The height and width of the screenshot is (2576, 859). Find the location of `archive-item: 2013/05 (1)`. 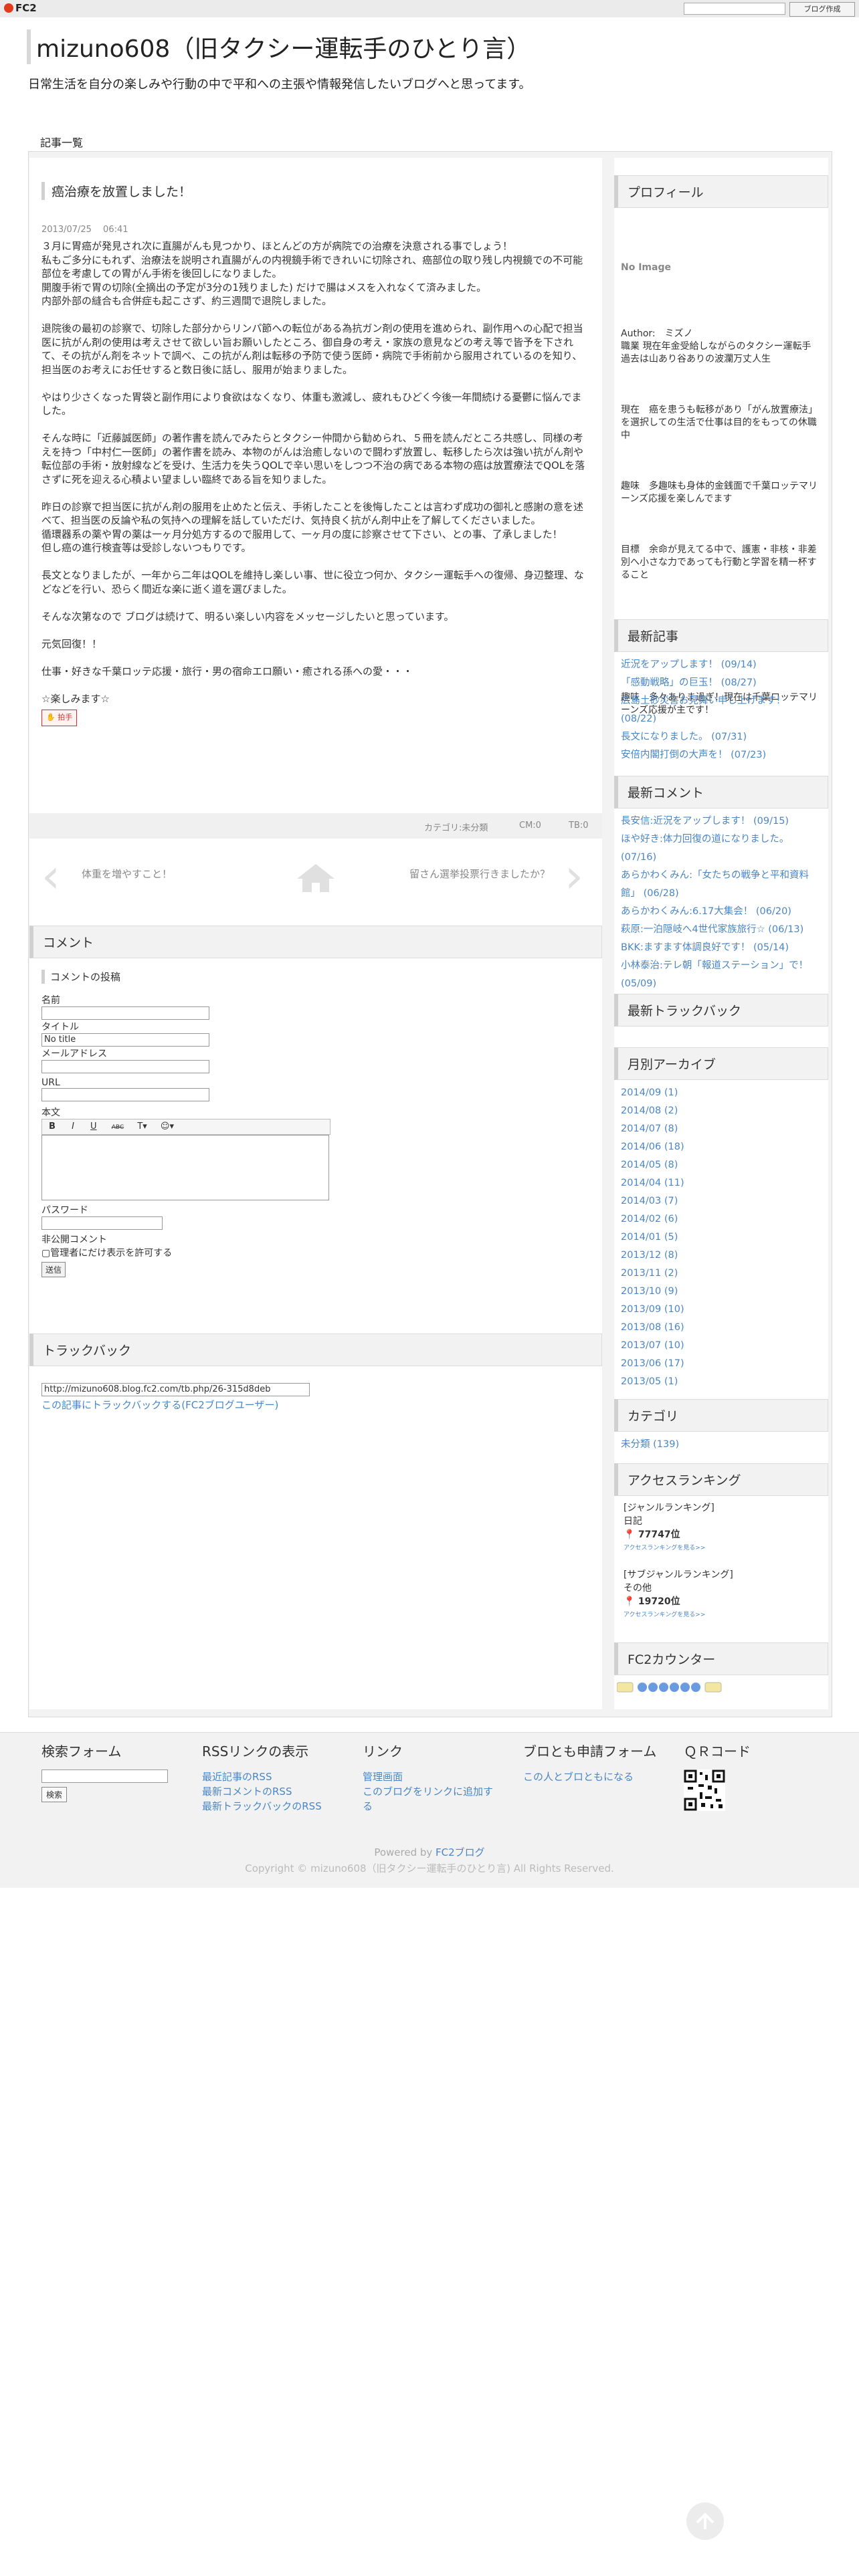

archive-item: 2013/05 (1) is located at coordinates (721, 1382).